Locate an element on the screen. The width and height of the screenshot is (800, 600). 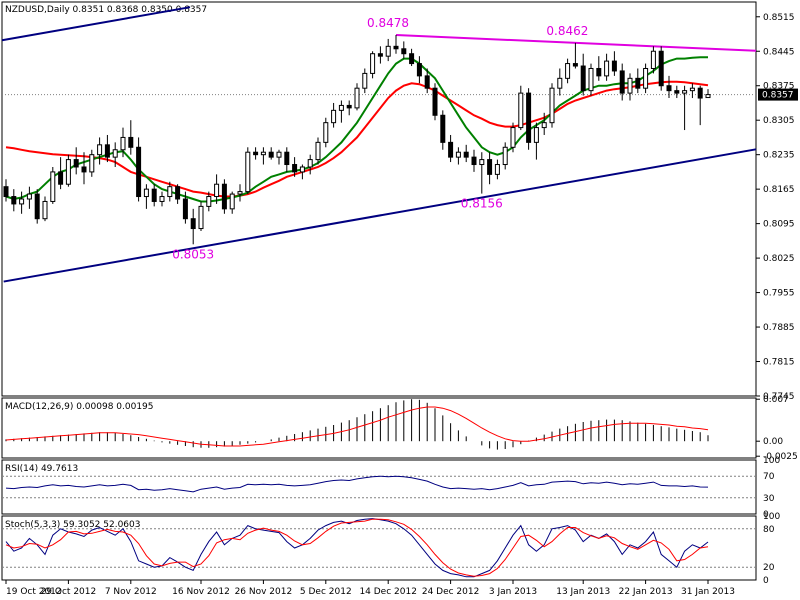
x-tick-label: 26 Nov 2012 is located at coordinates (264, 592).